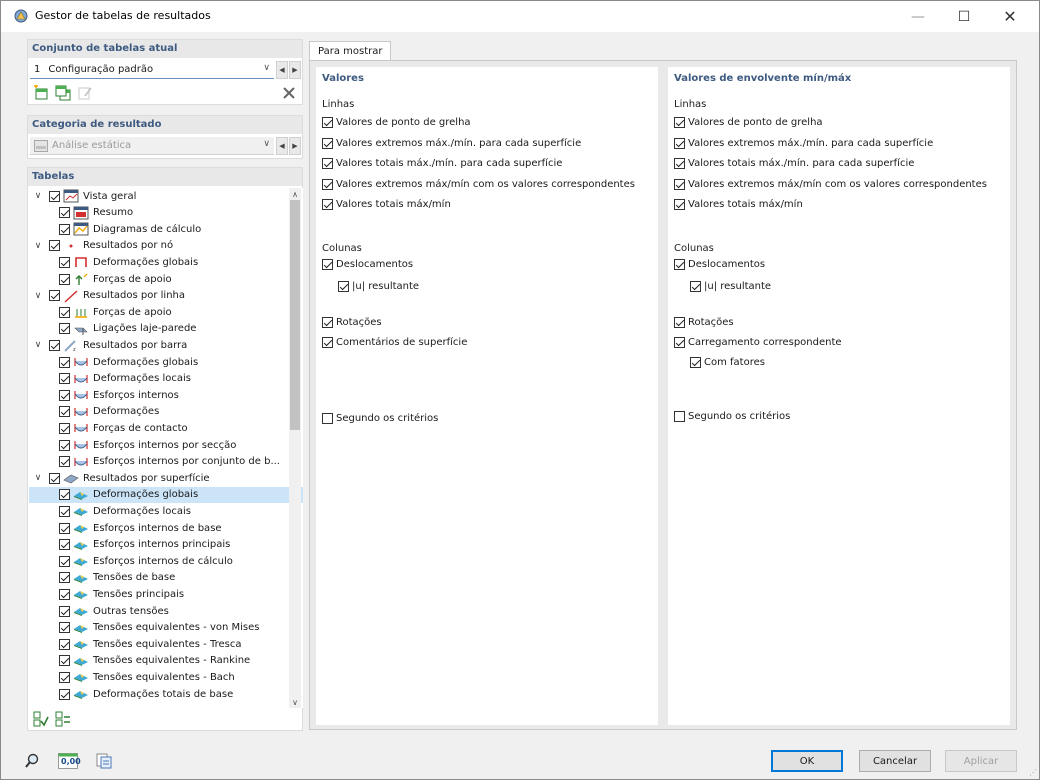  I want to click on next-category-button: ▶, so click(295, 146).